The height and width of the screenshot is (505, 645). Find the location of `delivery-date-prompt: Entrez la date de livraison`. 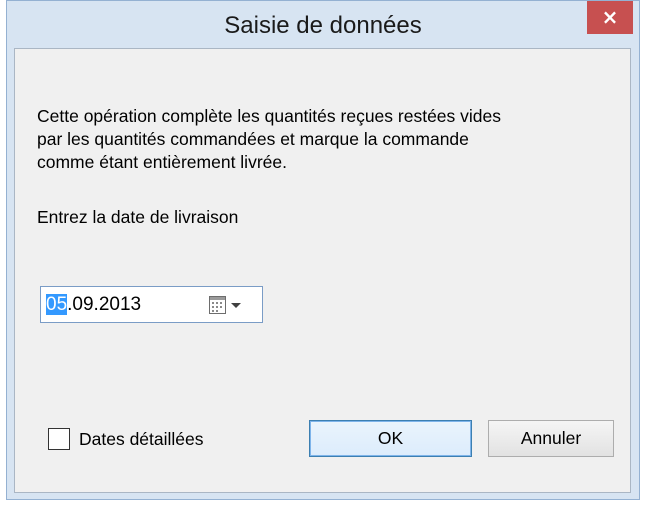

delivery-date-prompt: Entrez la date de livraison is located at coordinates (138, 217).